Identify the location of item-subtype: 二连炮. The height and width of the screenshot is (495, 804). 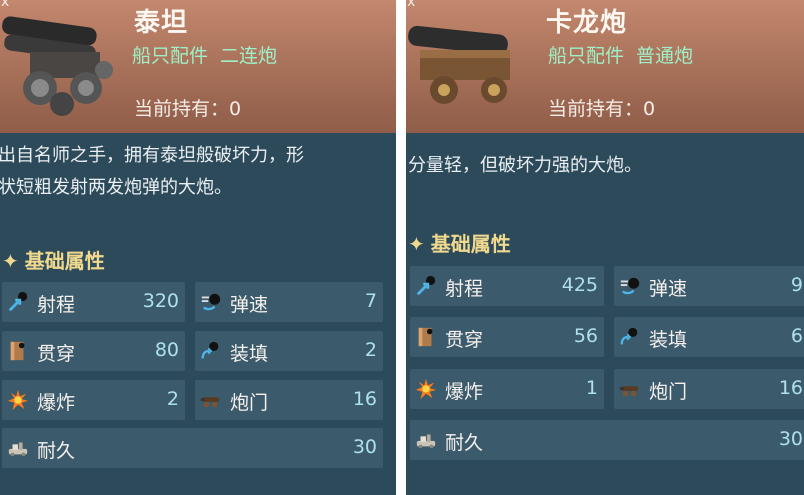
(249, 56).